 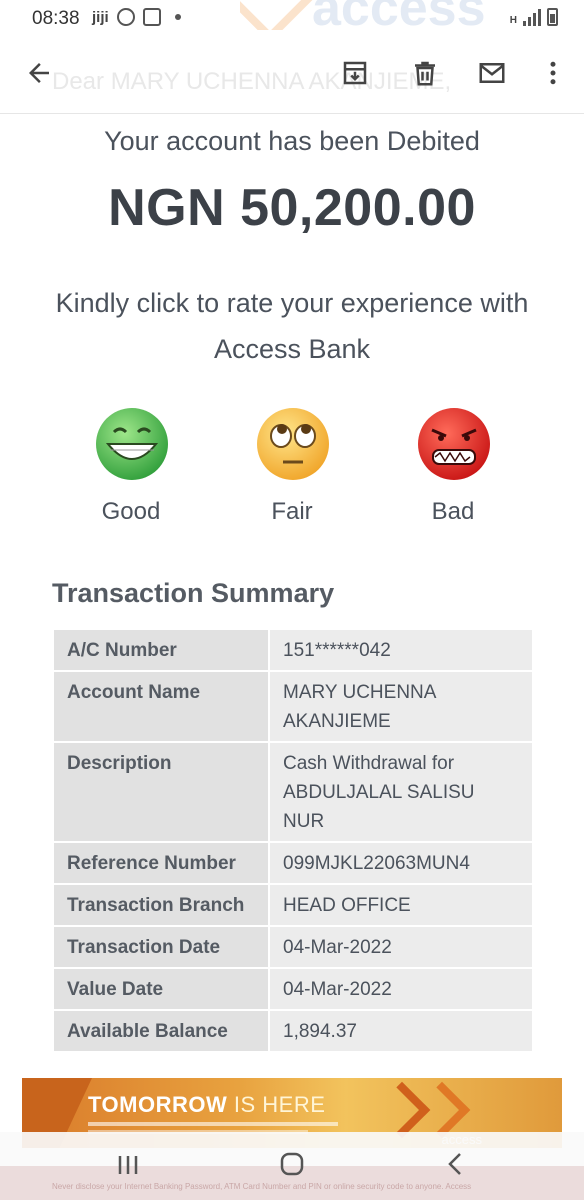 I want to click on table-row: Transaction Branch HEAD OFFICE, so click(x=293, y=905).